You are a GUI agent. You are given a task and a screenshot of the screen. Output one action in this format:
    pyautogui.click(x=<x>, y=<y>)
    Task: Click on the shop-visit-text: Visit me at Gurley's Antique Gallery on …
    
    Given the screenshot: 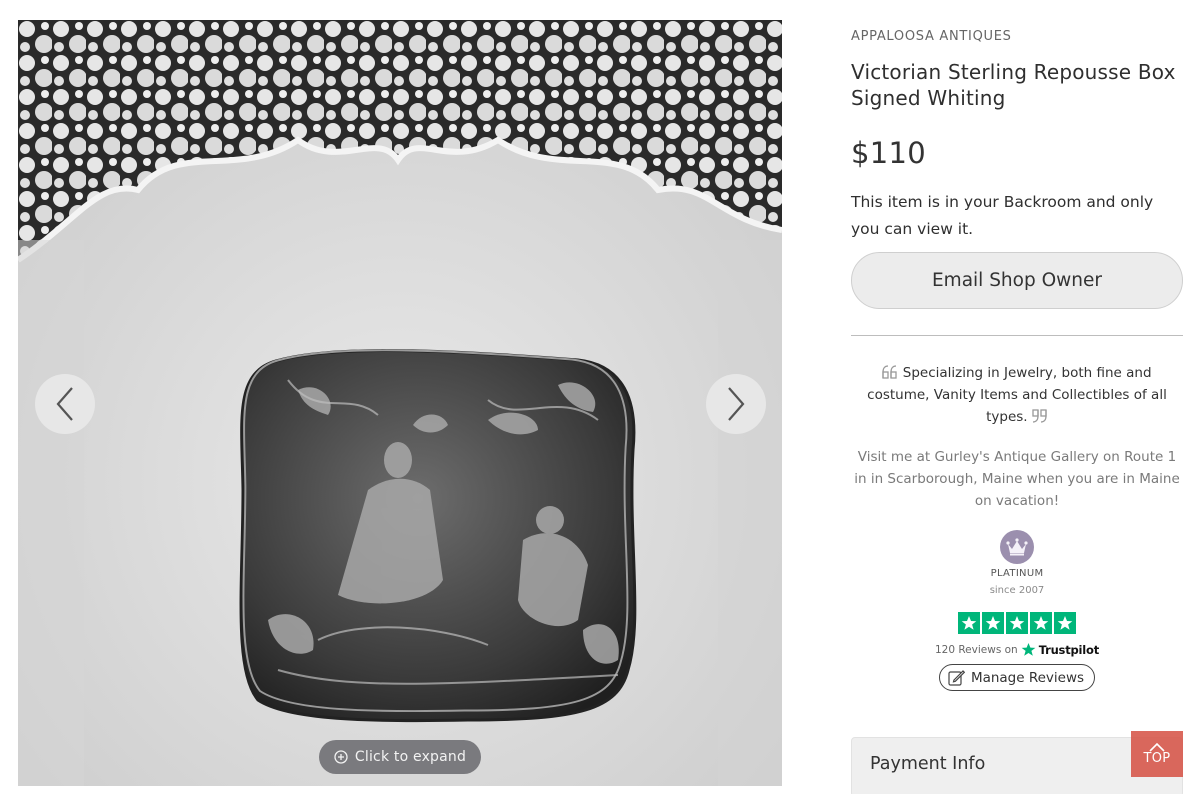 What is the action you would take?
    pyautogui.click(x=1017, y=479)
    